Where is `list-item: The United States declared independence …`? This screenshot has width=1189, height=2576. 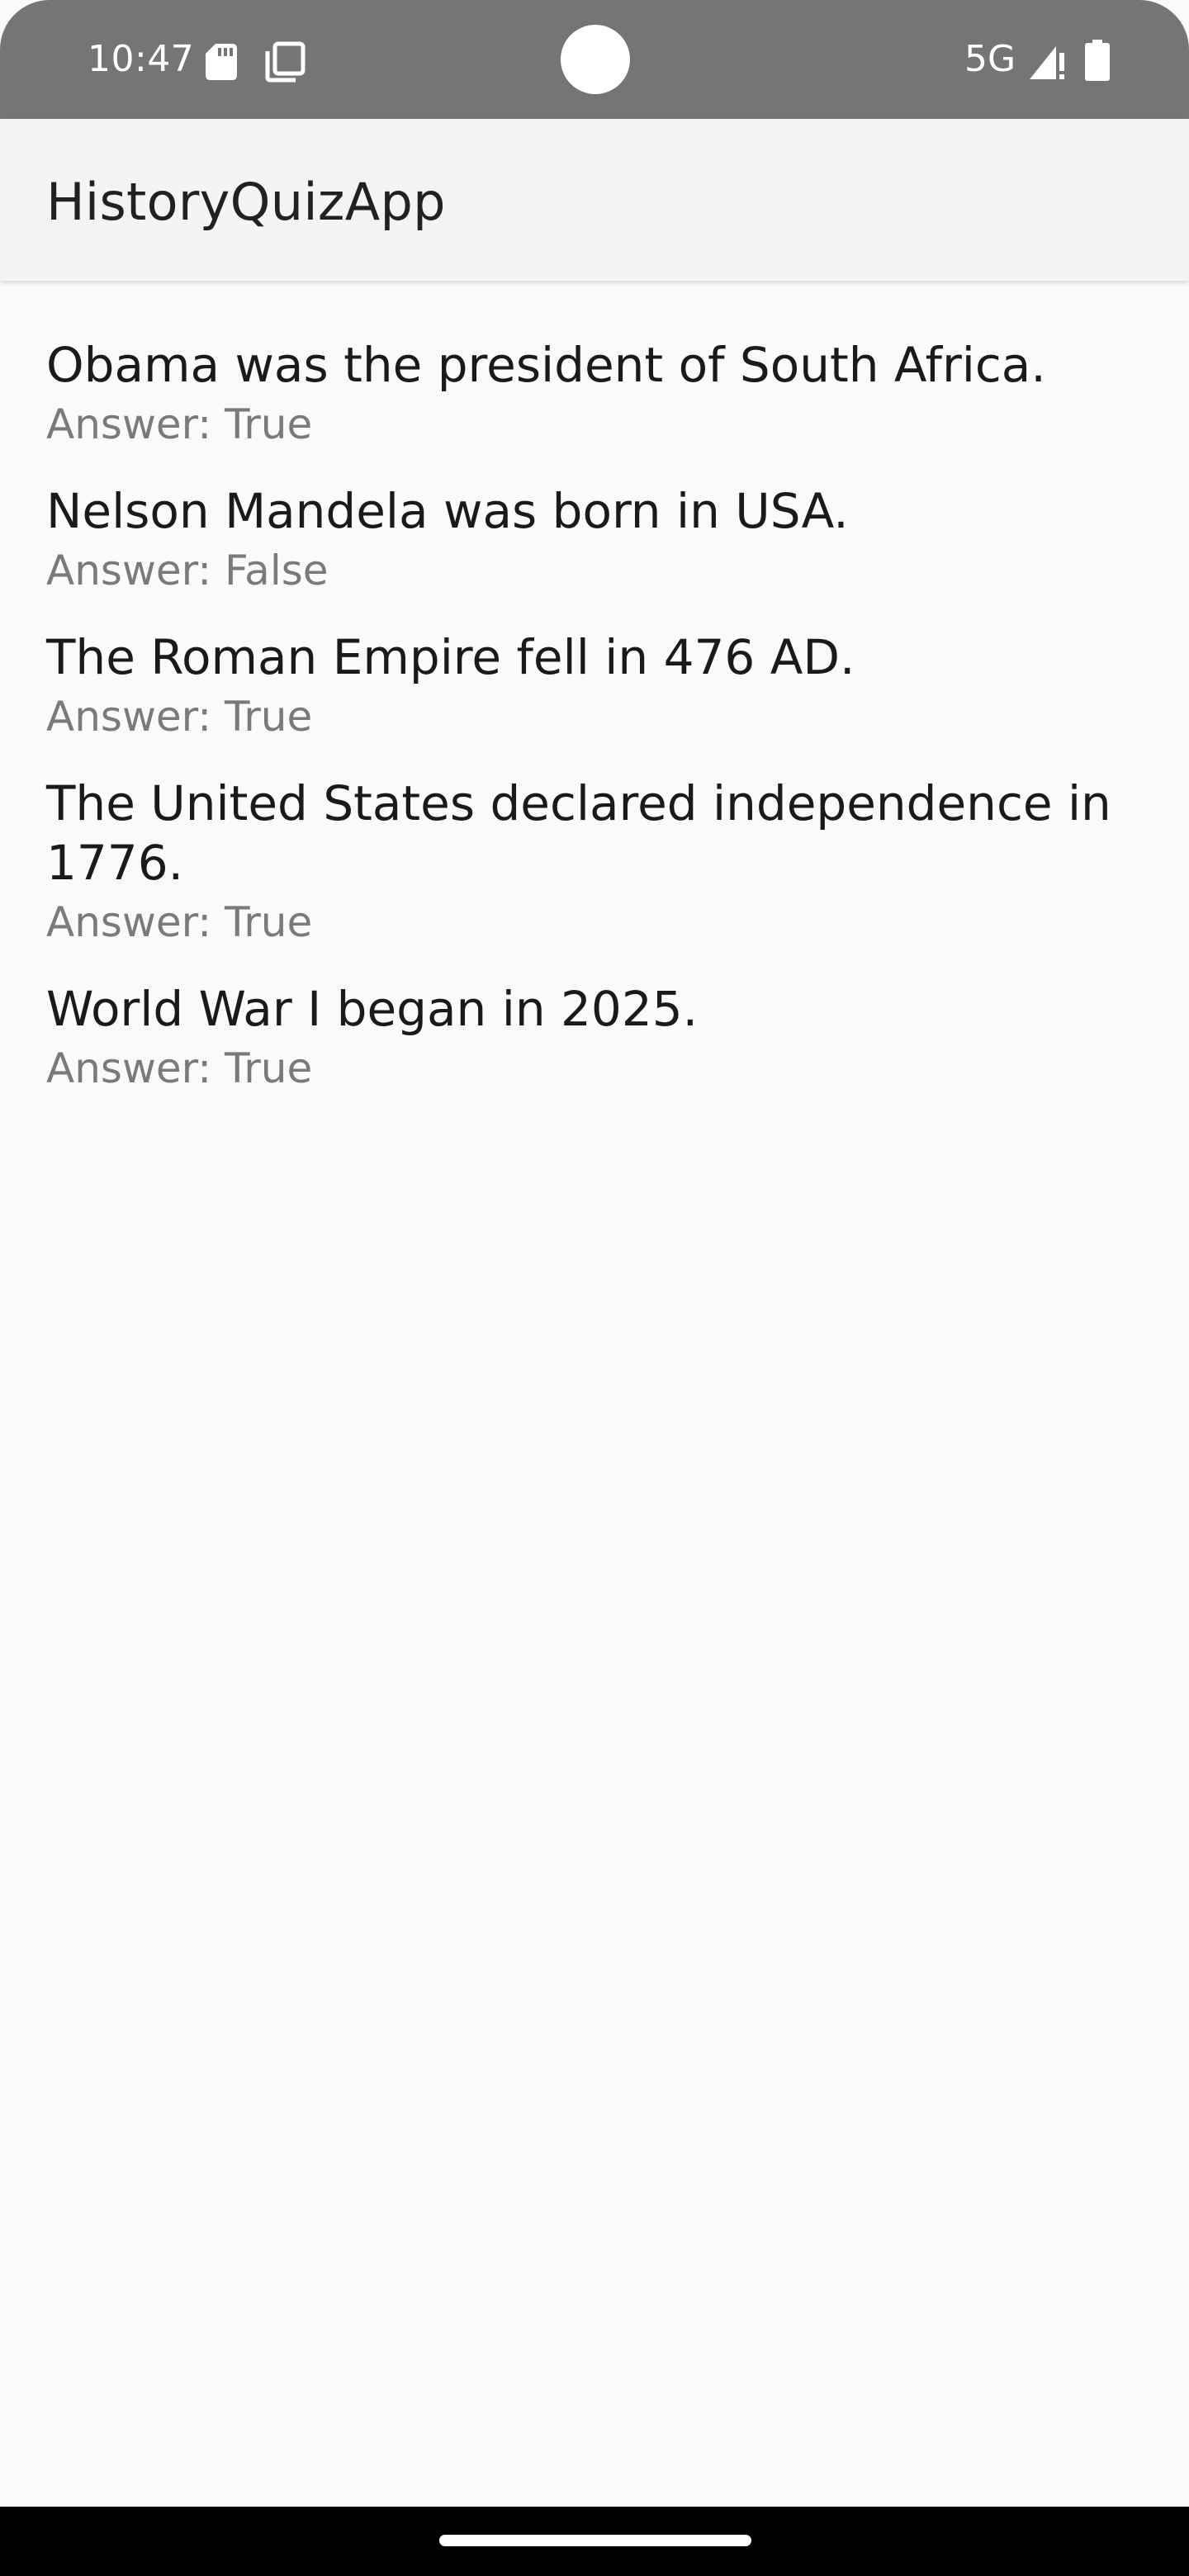
list-item: The United States declared independence … is located at coordinates (595, 861).